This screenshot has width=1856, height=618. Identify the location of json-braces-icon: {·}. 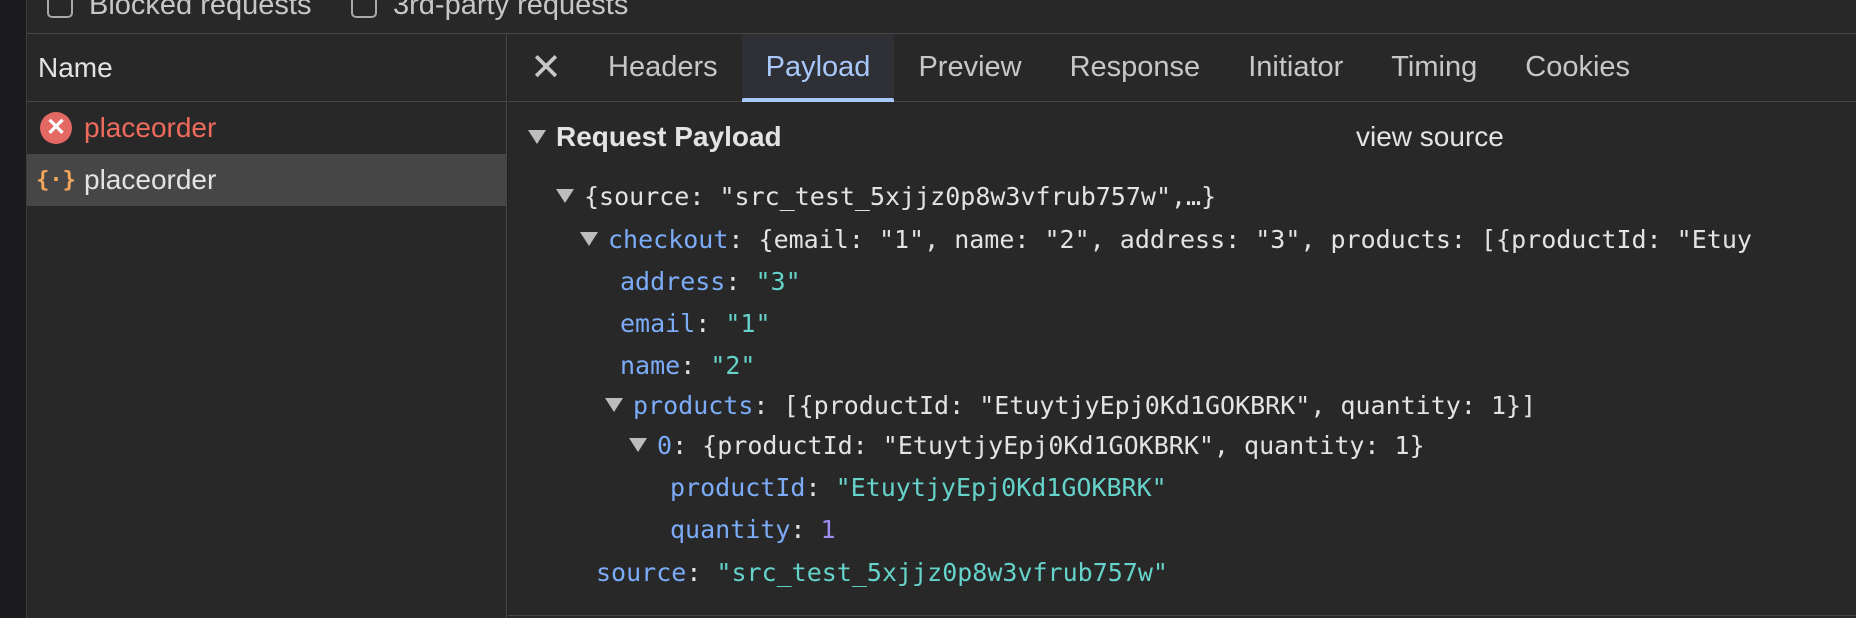
(56, 180).